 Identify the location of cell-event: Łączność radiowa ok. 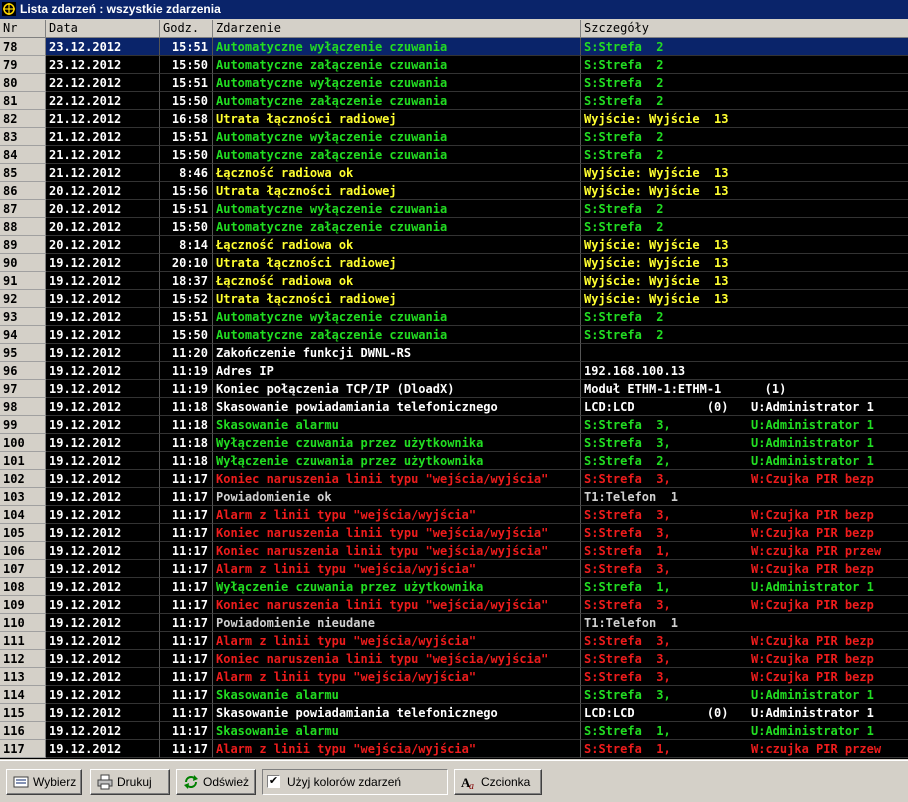
(397, 281).